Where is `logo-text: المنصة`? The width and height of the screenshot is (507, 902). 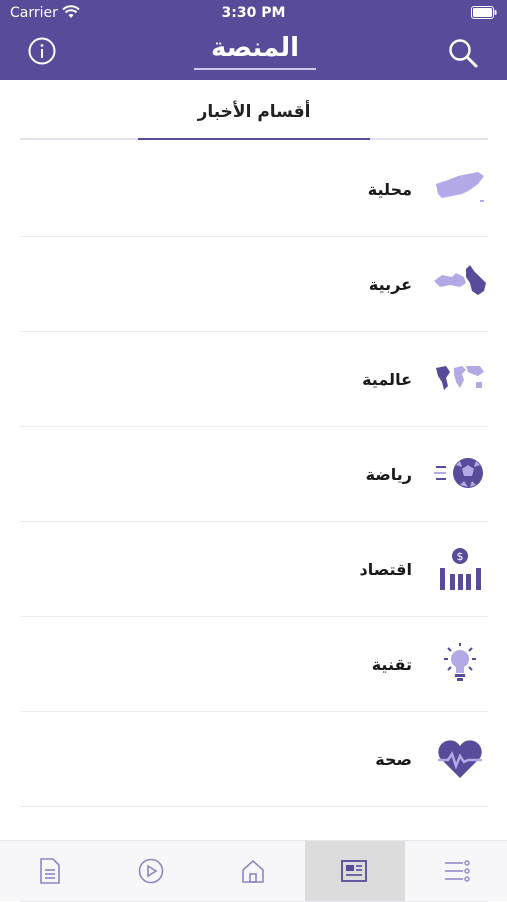 logo-text: المنصة is located at coordinates (255, 48).